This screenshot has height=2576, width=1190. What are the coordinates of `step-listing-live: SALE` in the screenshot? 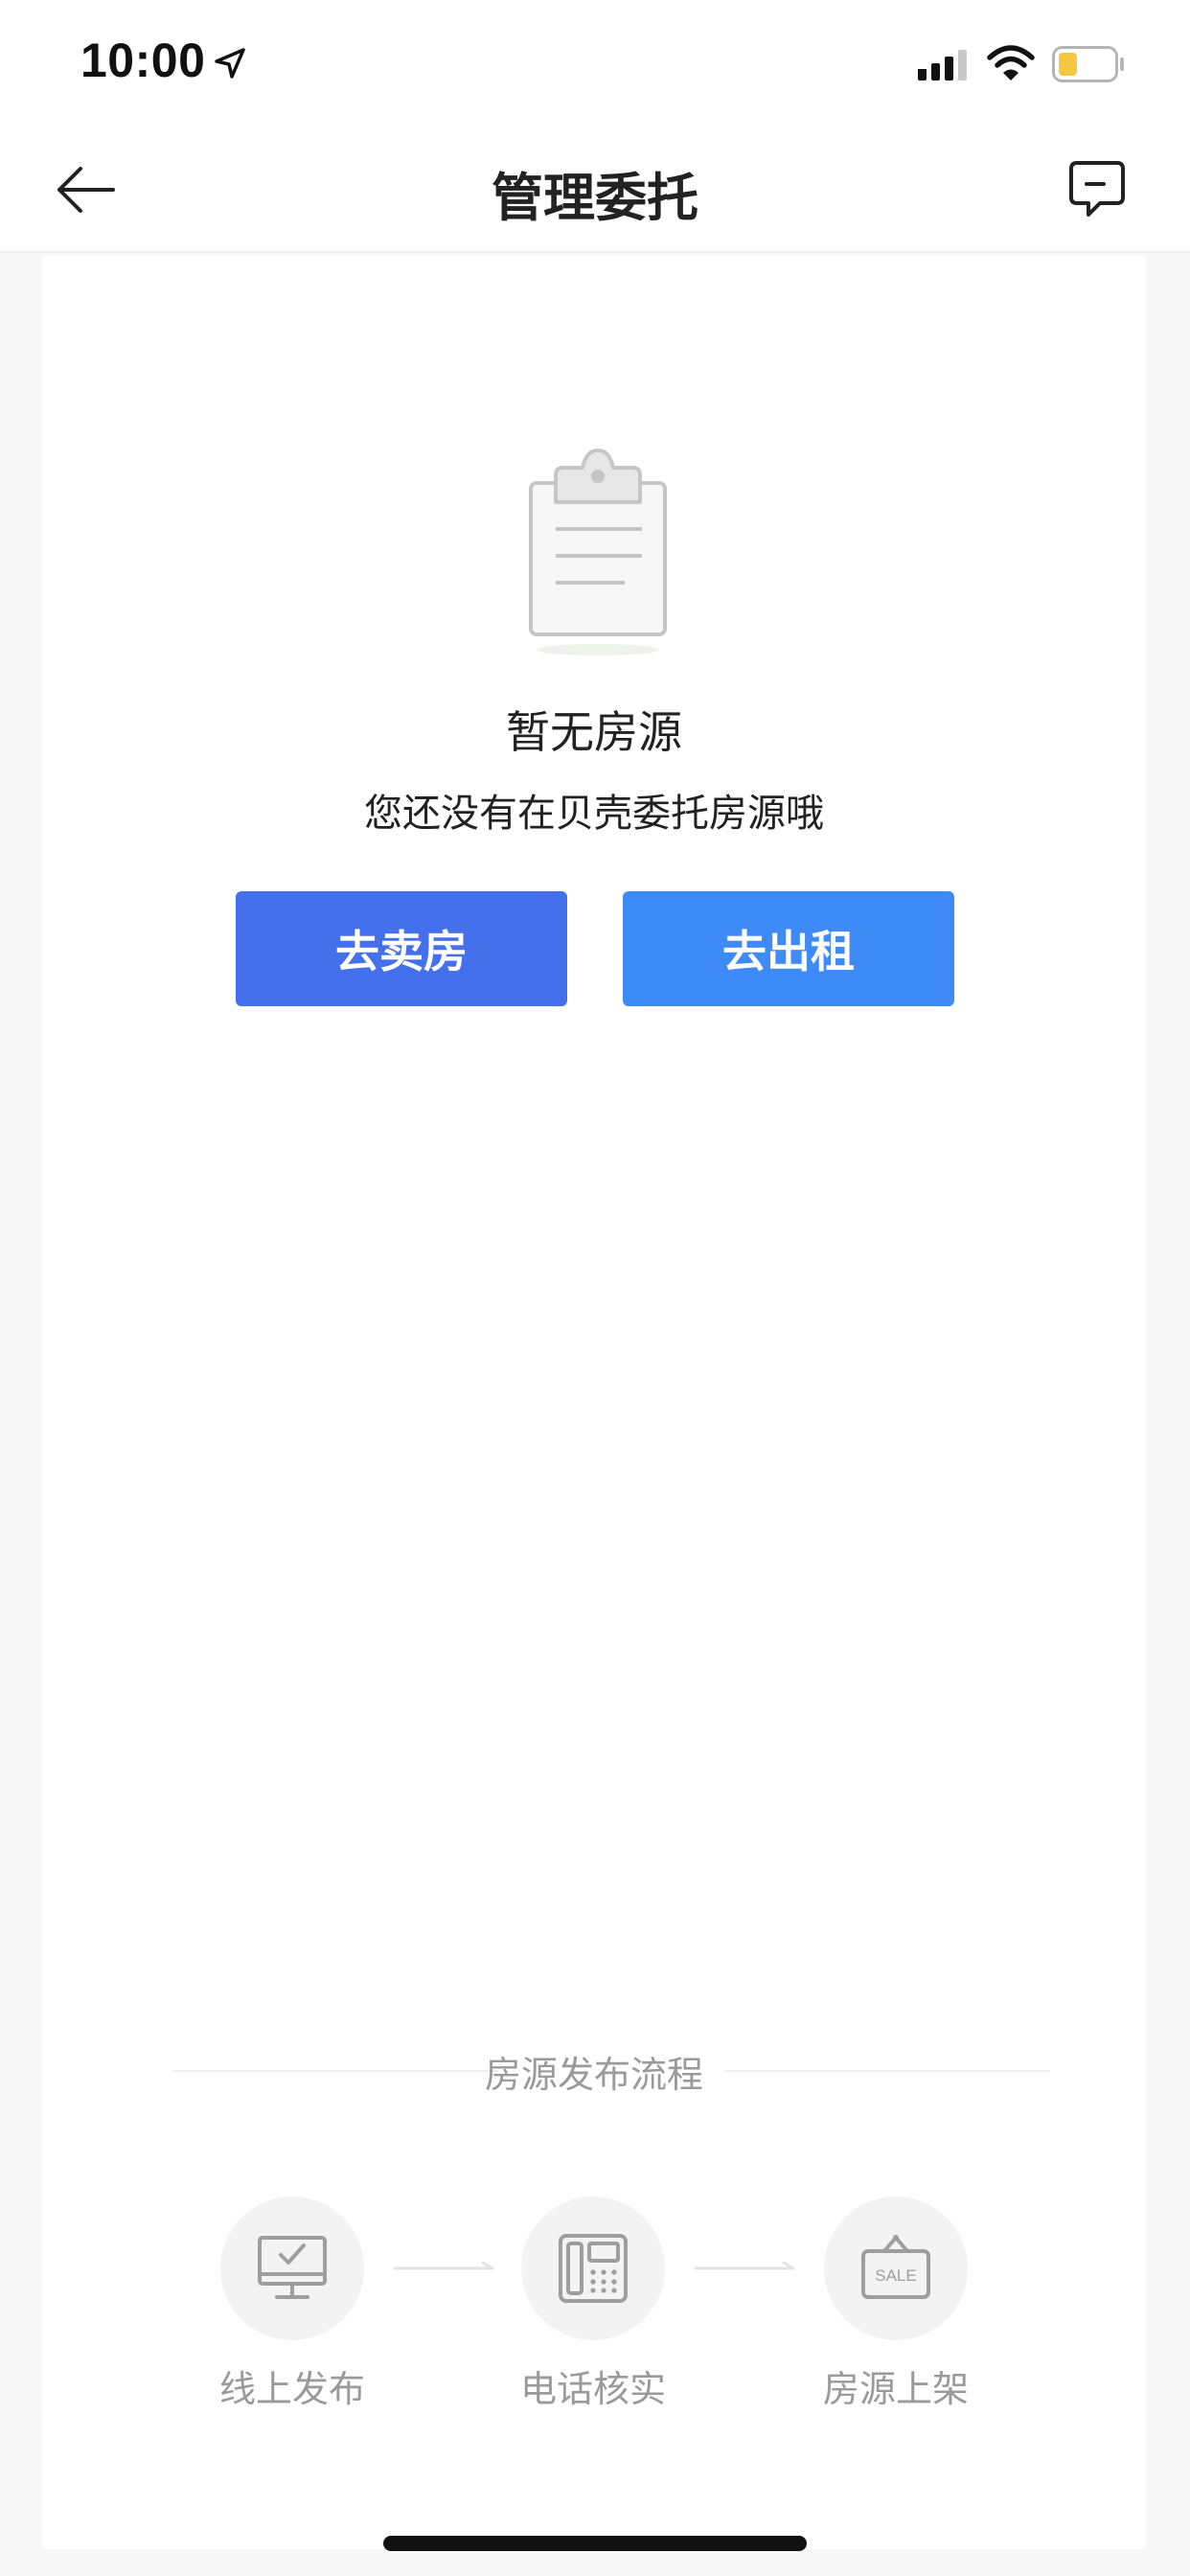 It's located at (896, 2268).